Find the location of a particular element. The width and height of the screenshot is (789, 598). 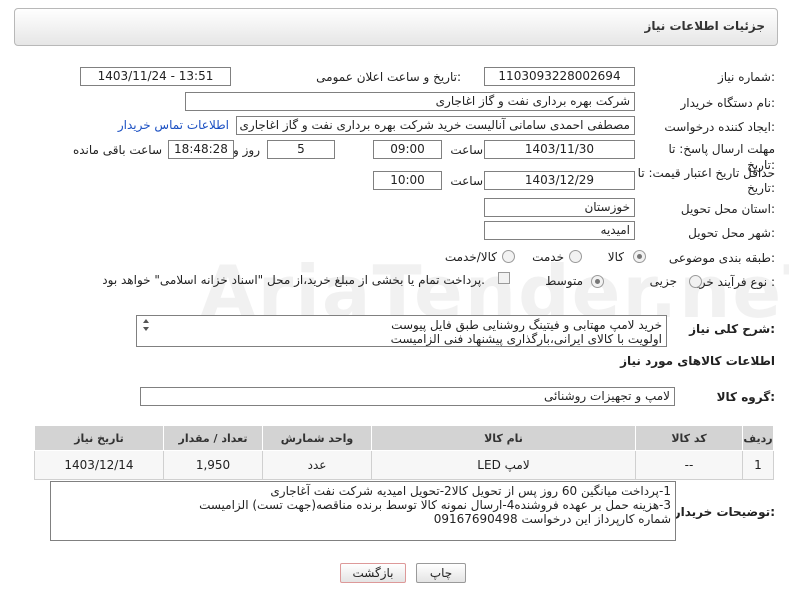

deadline-time-label: ساعت is located at coordinates (466, 150).